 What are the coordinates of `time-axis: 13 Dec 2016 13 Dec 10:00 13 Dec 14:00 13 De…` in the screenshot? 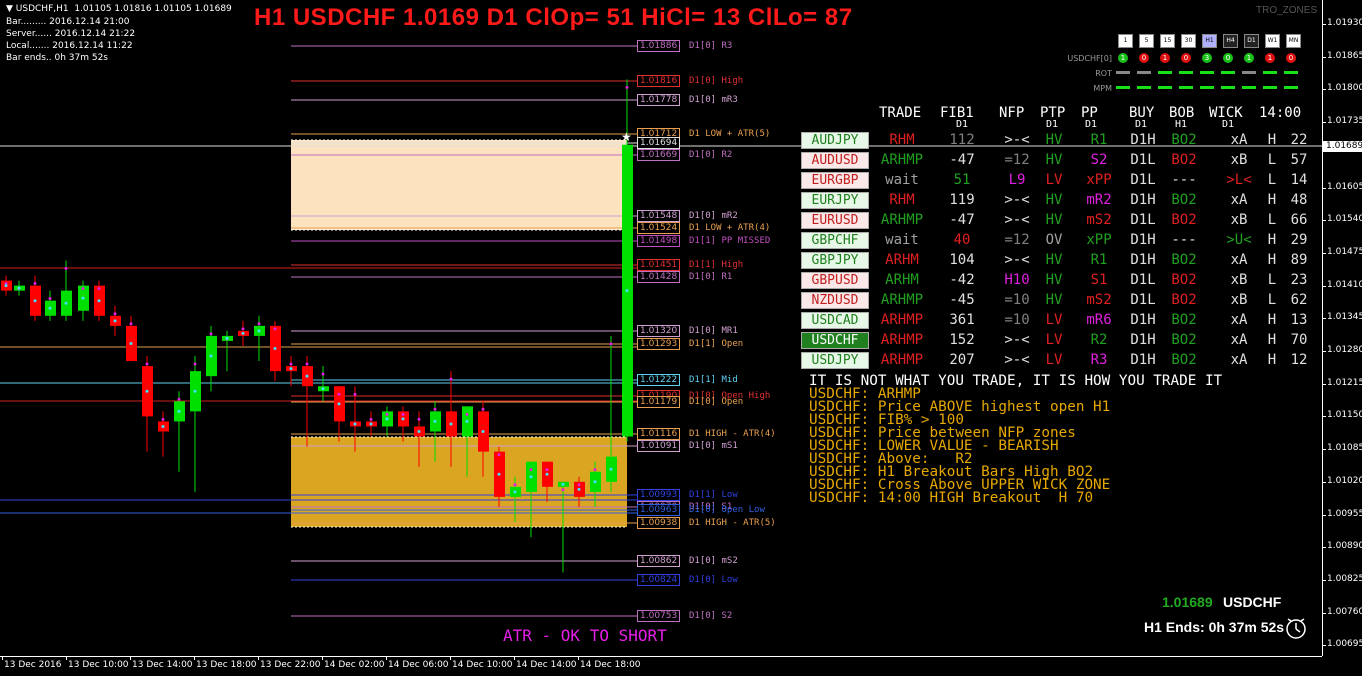 It's located at (661, 666).